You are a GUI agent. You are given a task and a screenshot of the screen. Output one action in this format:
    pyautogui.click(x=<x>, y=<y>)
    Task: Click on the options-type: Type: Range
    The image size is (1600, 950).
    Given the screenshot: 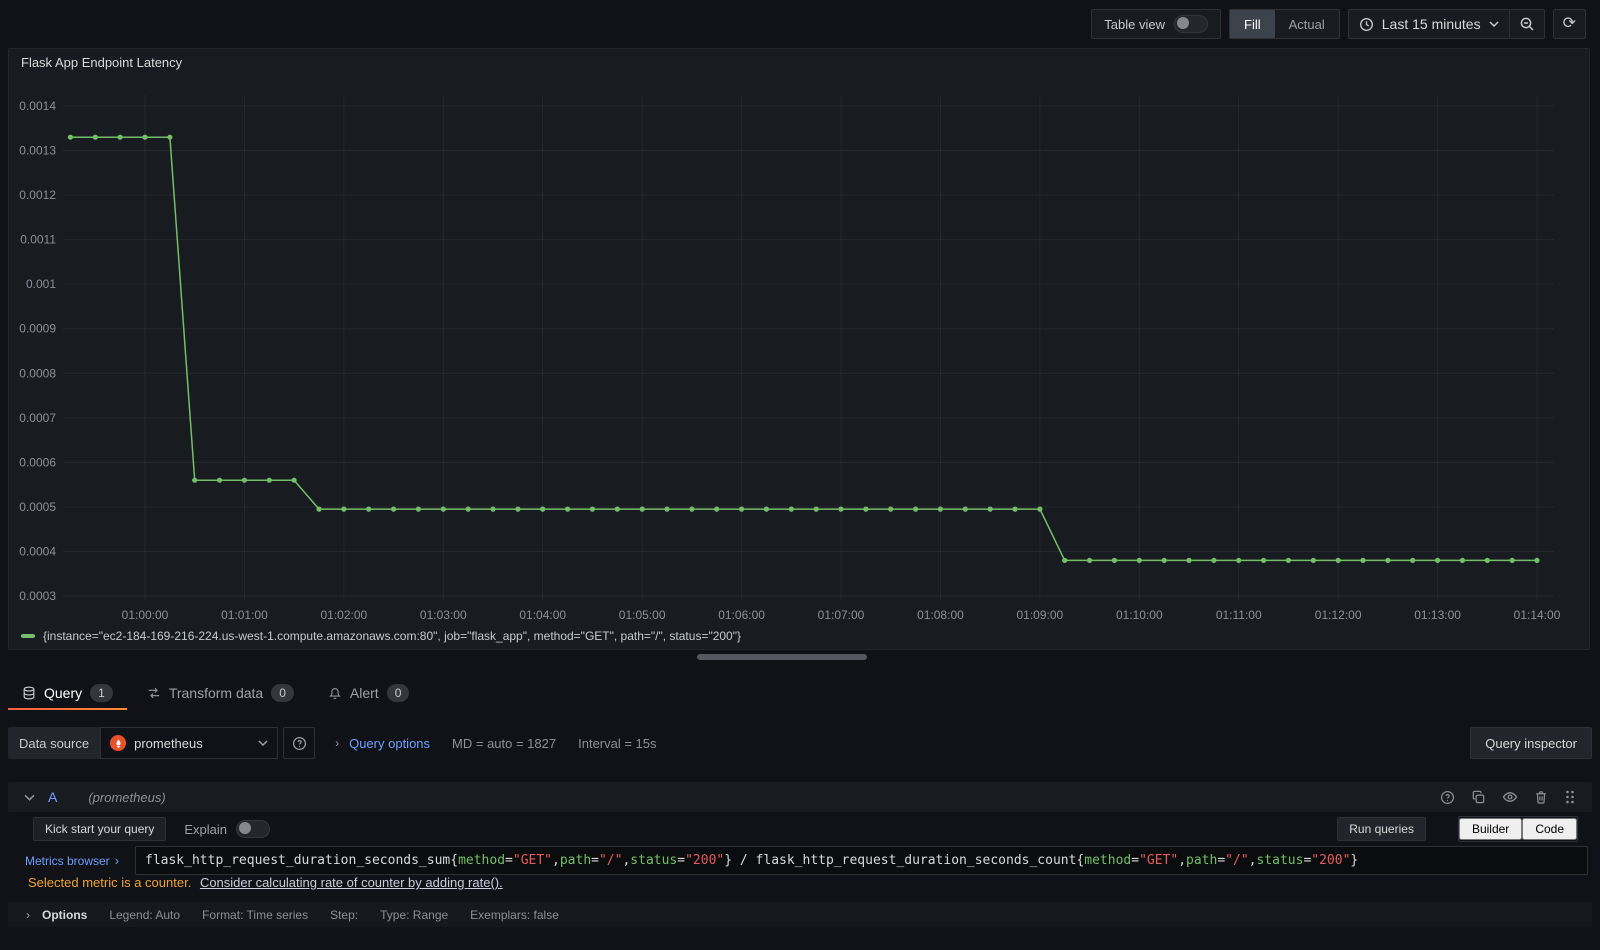 What is the action you would take?
    pyautogui.click(x=414, y=914)
    